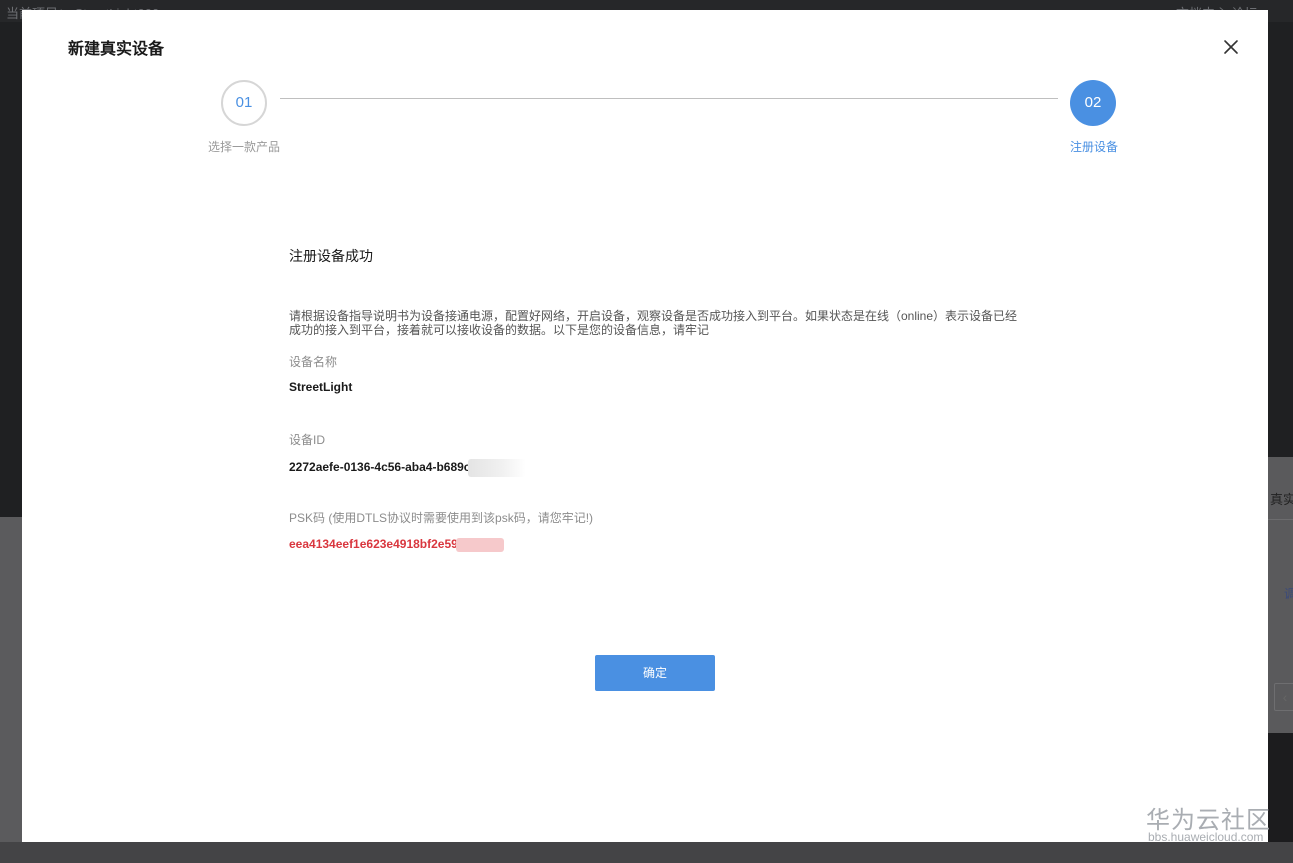 The image size is (1293, 863). Describe the element at coordinates (1281, 499) in the screenshot. I see `side-panel-title: 真实设` at that location.